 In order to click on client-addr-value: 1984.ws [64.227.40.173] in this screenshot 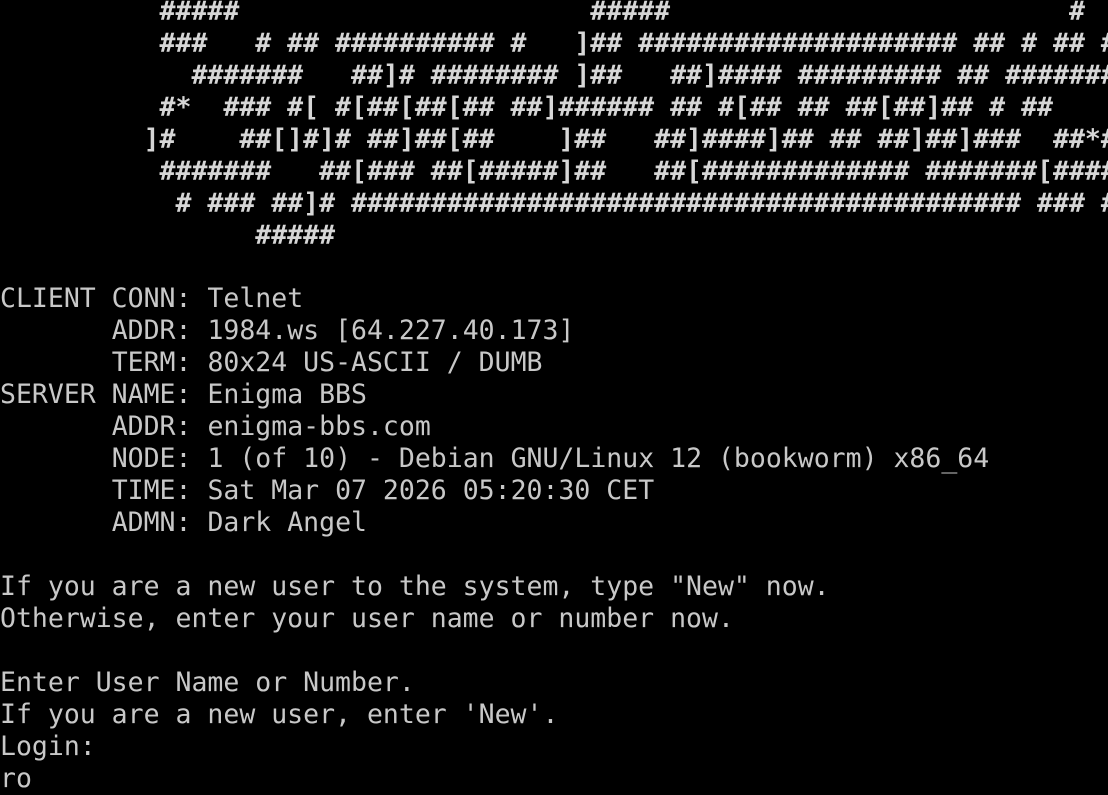, I will do `click(391, 330)`.